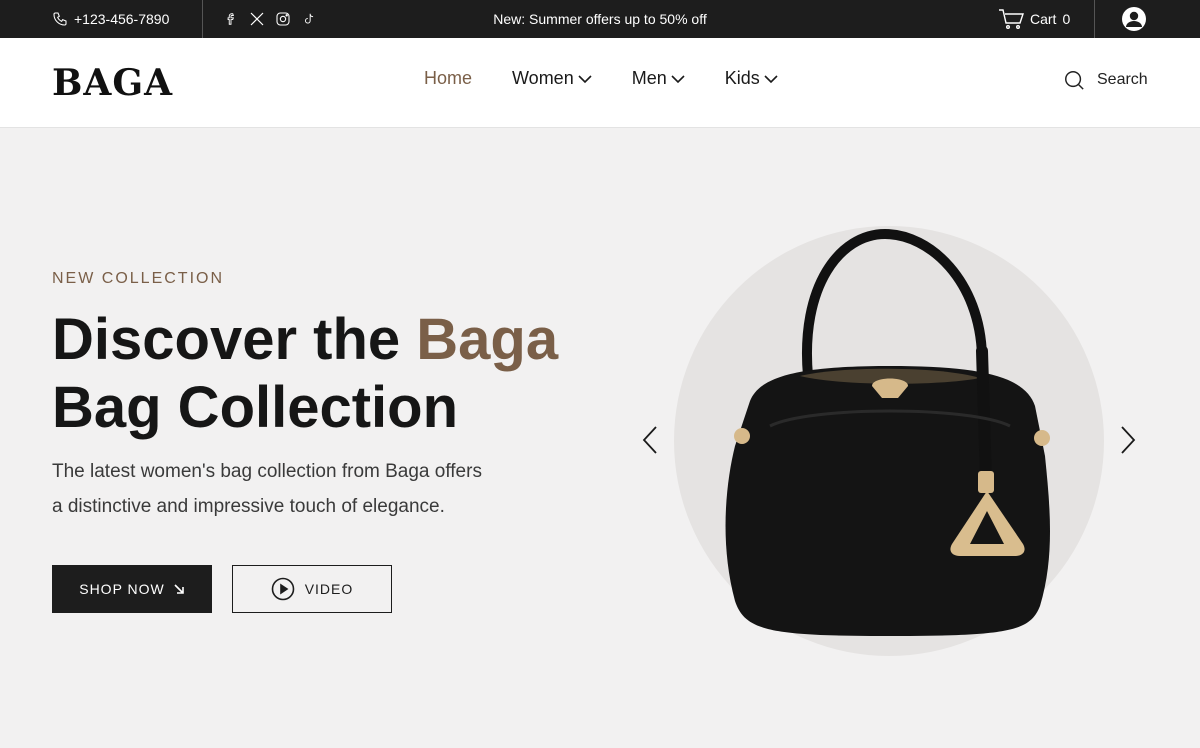 Image resolution: width=1200 pixels, height=748 pixels. I want to click on carousel-prev-button, so click(650, 440).